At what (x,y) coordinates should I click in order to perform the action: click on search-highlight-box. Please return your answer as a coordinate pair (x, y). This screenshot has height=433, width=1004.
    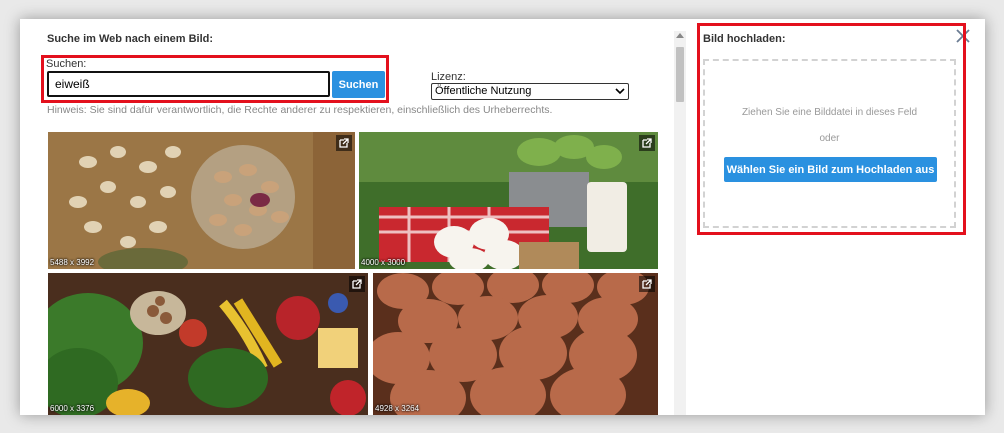
    Looking at the image, I should click on (215, 79).